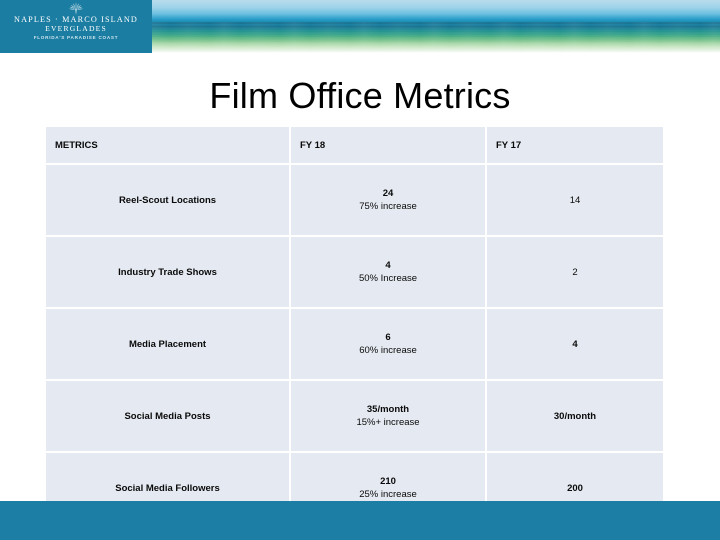 This screenshot has width=720, height=540. What do you see at coordinates (575, 416) in the screenshot?
I see `fy17-value: 30/month` at bounding box center [575, 416].